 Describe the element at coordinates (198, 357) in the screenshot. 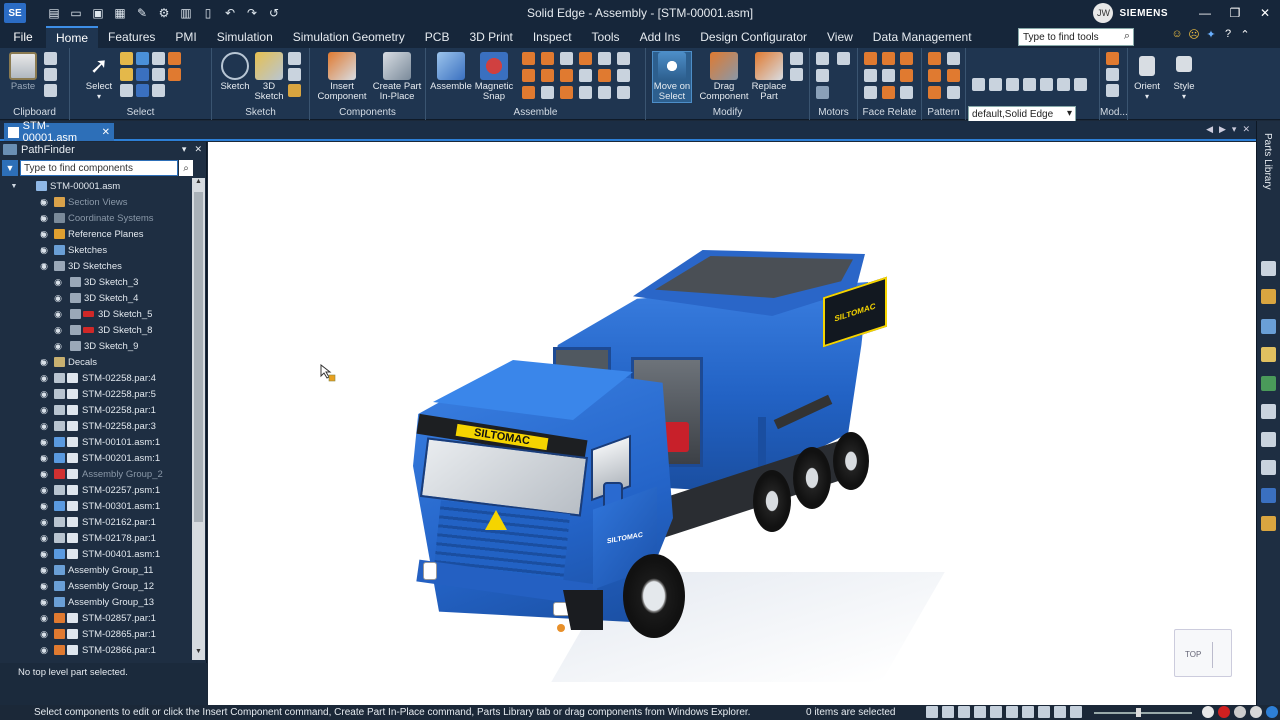

I see `scrollbar-thumb` at that location.